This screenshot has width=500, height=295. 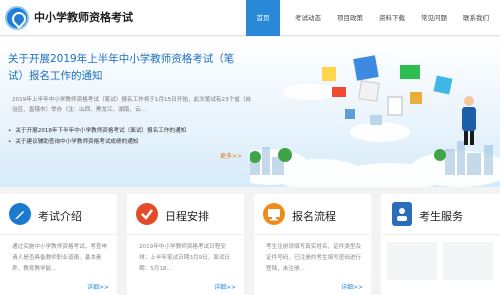 What do you see at coordinates (392, 18) in the screenshot?
I see `nav-item-downloads: 资料下载` at bounding box center [392, 18].